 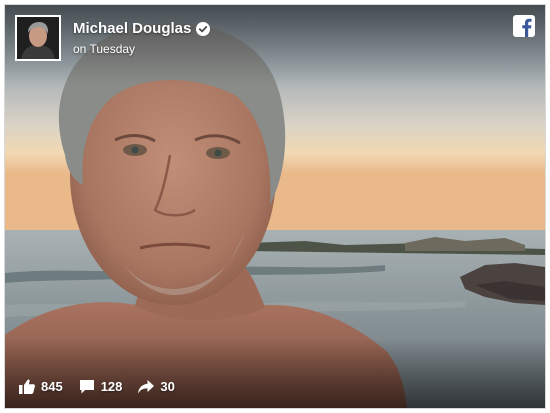 What do you see at coordinates (167, 386) in the screenshot?
I see `shares-count: 30` at bounding box center [167, 386].